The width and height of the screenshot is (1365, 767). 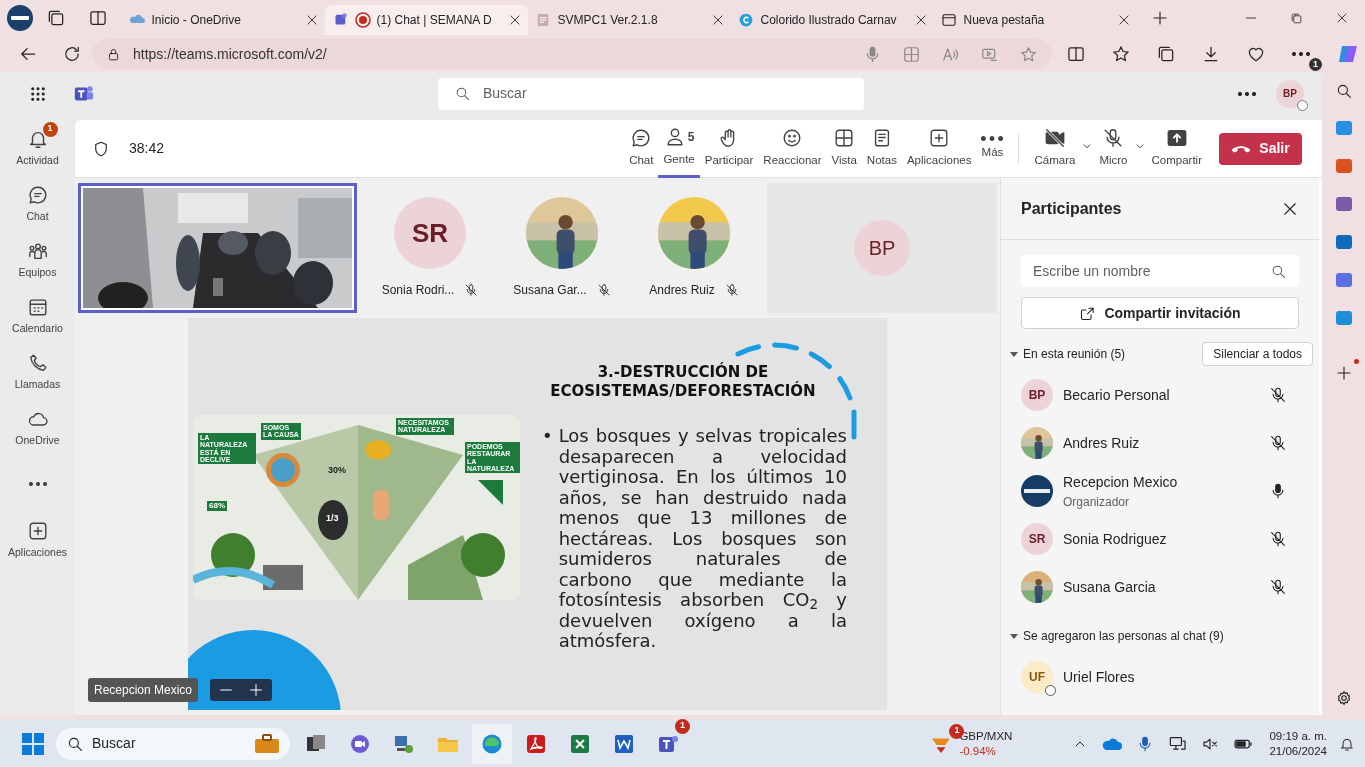 What do you see at coordinates (829, 20) in the screenshot?
I see `tab-title: Colorido Ilustrado Carnav` at bounding box center [829, 20].